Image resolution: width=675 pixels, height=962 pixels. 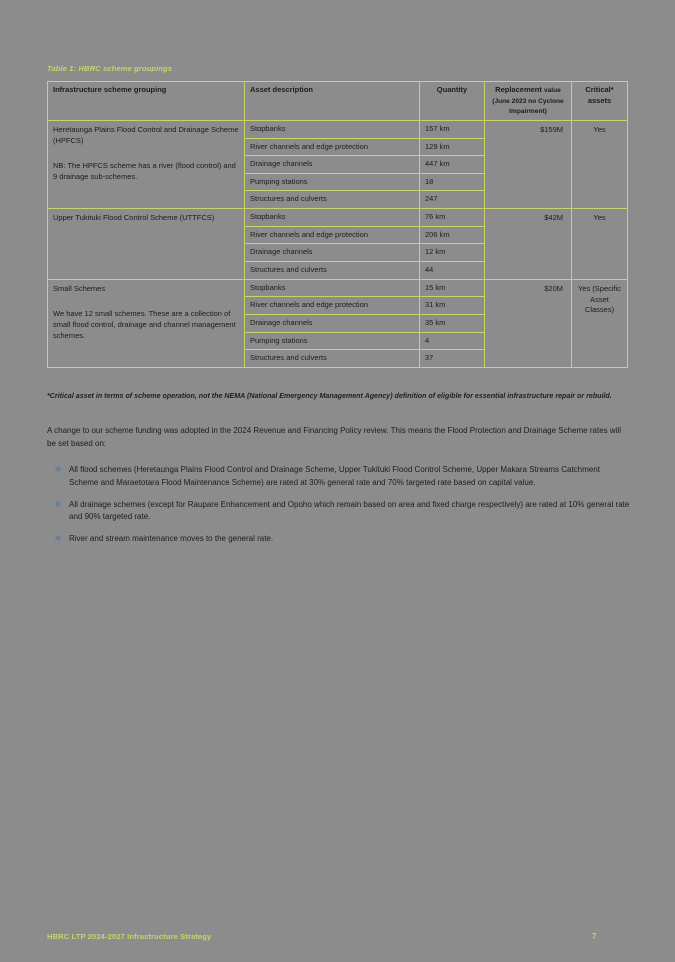 I want to click on quantity-cell: 157 km, so click(x=452, y=129).